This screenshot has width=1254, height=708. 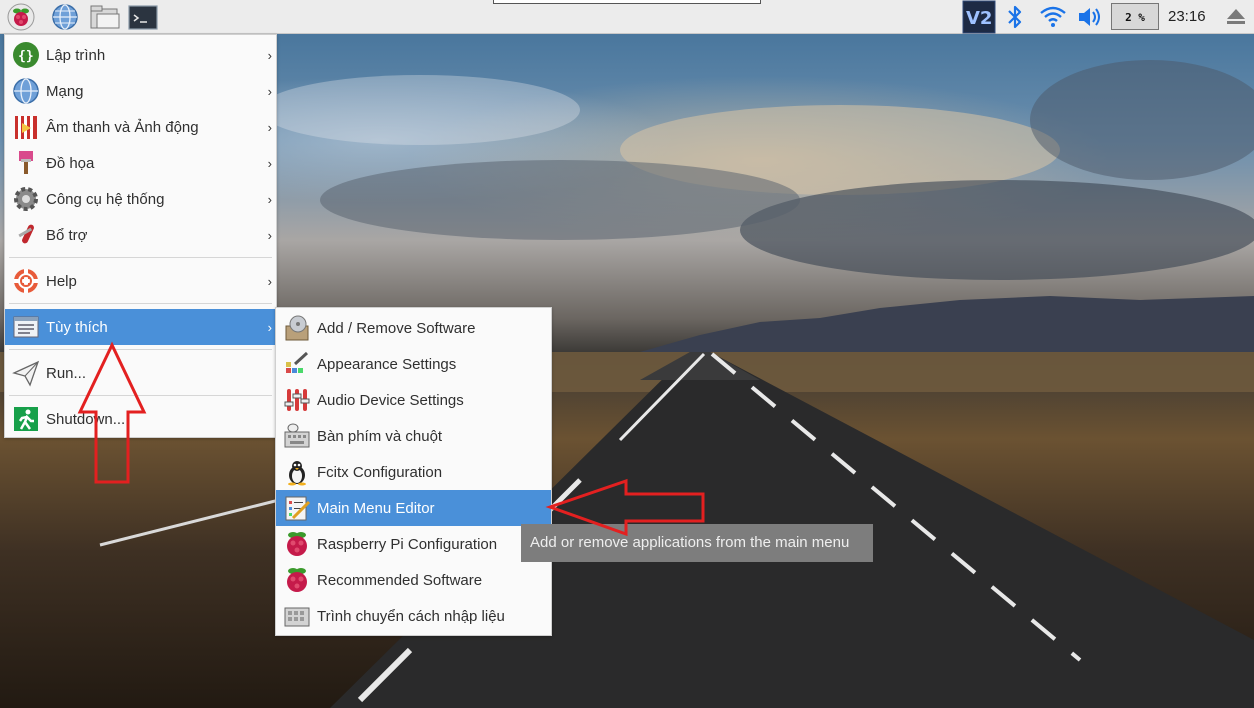 What do you see at coordinates (26, 419) in the screenshot?
I see `shutdown-icon` at bounding box center [26, 419].